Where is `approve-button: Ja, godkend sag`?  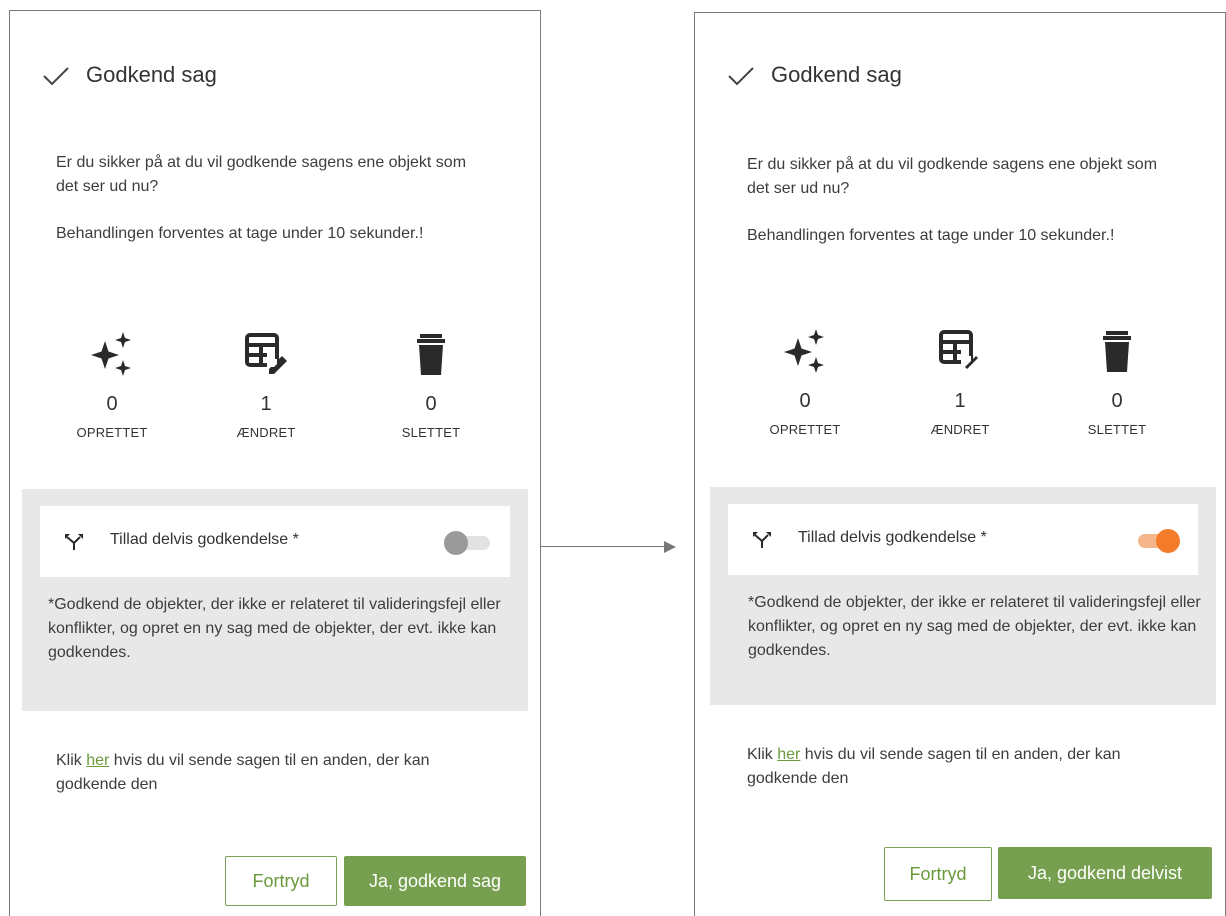 approve-button: Ja, godkend sag is located at coordinates (435, 881).